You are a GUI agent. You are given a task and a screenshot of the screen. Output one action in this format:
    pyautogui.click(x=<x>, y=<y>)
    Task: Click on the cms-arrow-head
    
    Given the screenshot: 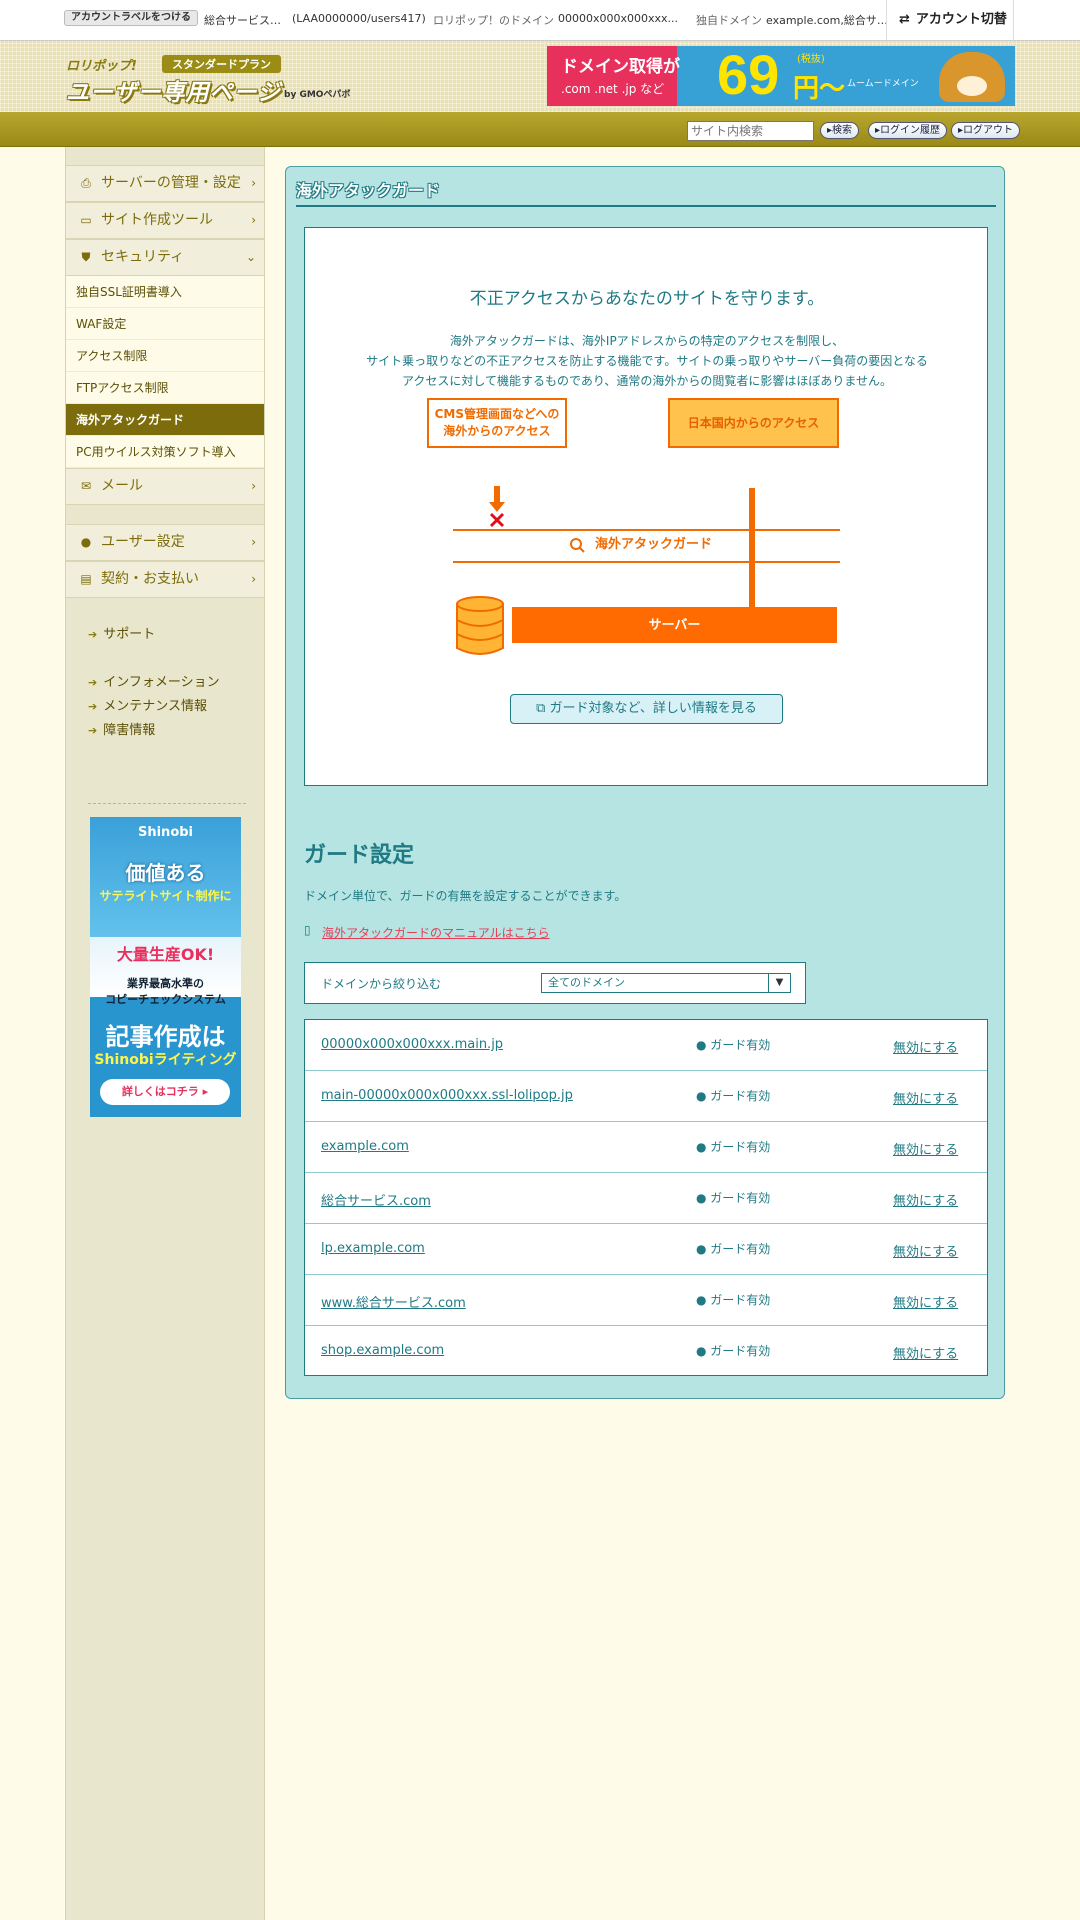 What is the action you would take?
    pyautogui.click(x=497, y=507)
    